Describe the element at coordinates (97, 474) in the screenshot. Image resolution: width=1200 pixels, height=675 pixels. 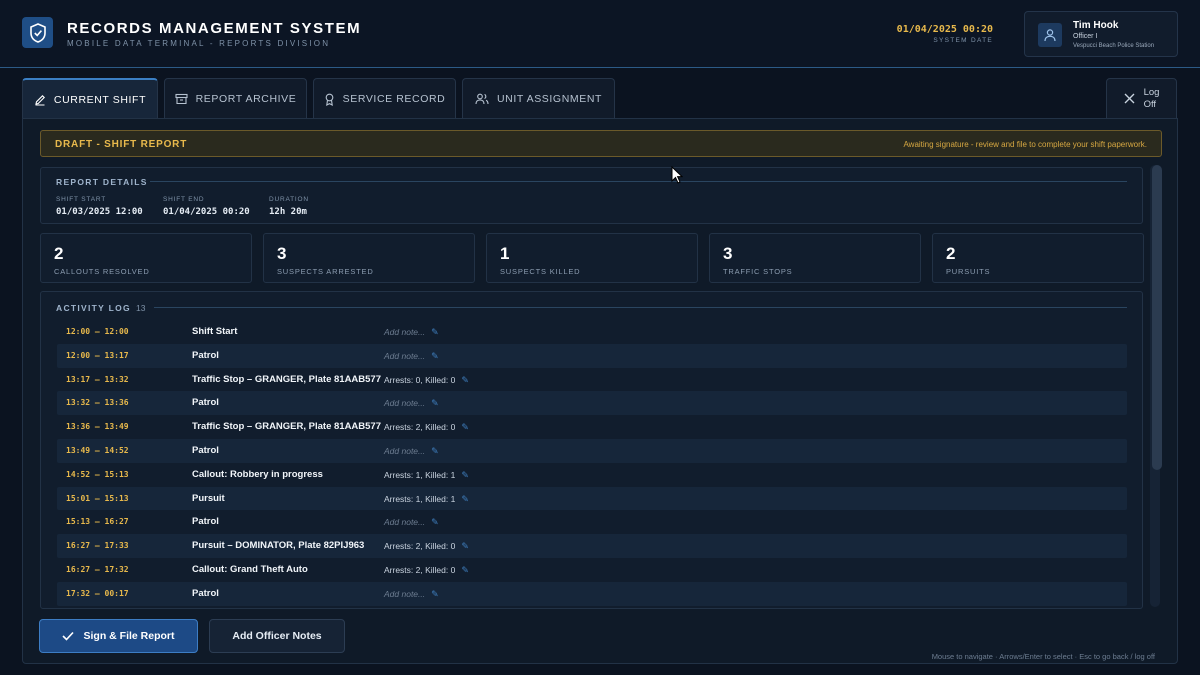
I see `log-time: 14:52 – 15:13` at that location.